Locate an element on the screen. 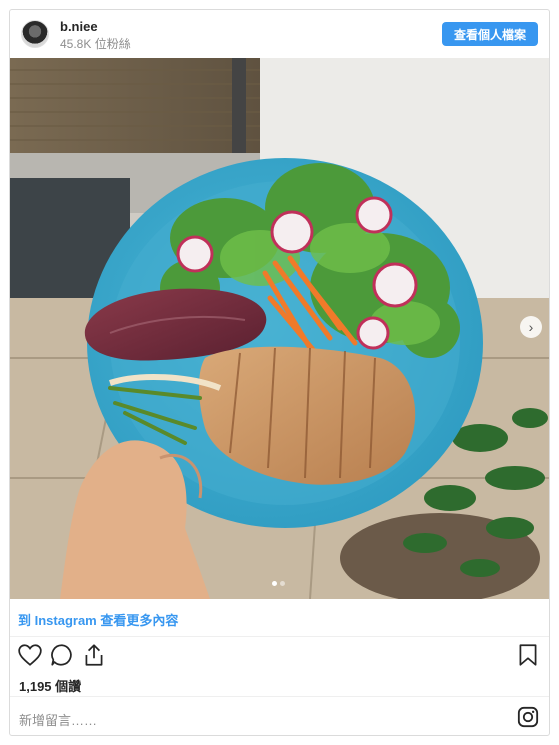 The image size is (559, 745). view-profile-button: 查看個人檔案 is located at coordinates (490, 34).